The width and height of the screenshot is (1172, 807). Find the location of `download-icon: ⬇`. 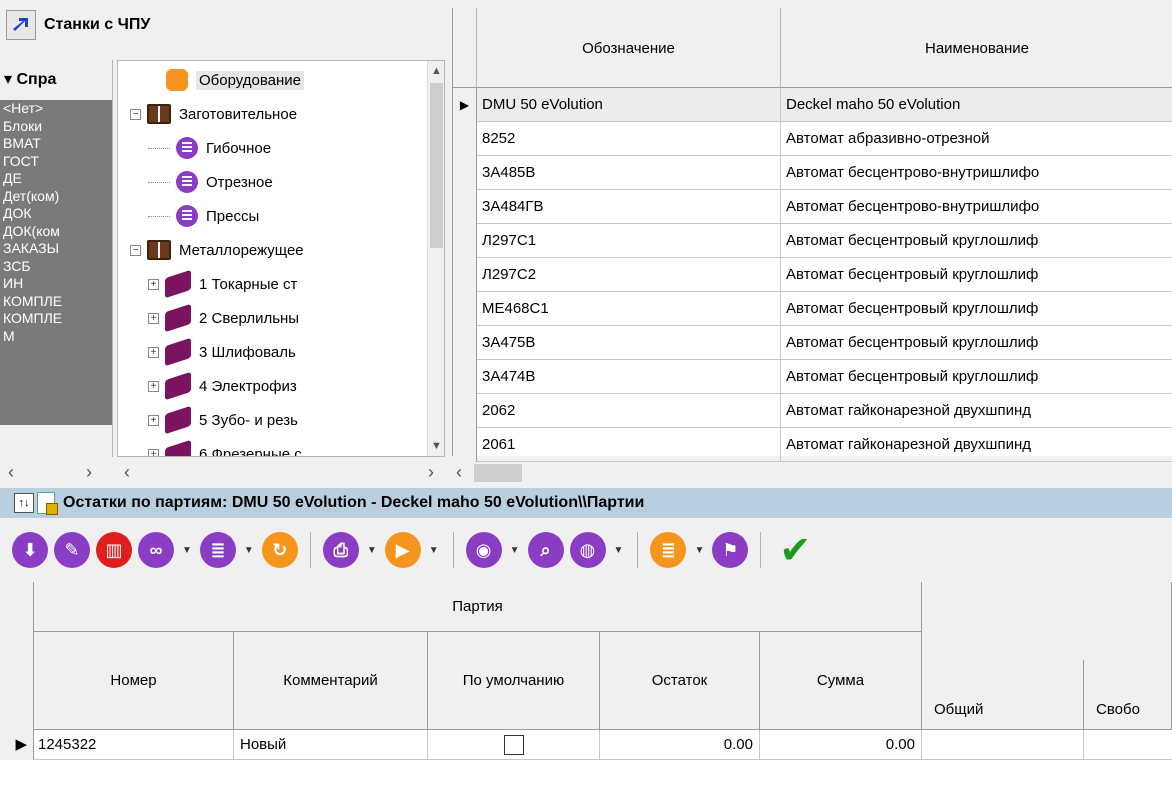

download-icon: ⬇ is located at coordinates (30, 550).